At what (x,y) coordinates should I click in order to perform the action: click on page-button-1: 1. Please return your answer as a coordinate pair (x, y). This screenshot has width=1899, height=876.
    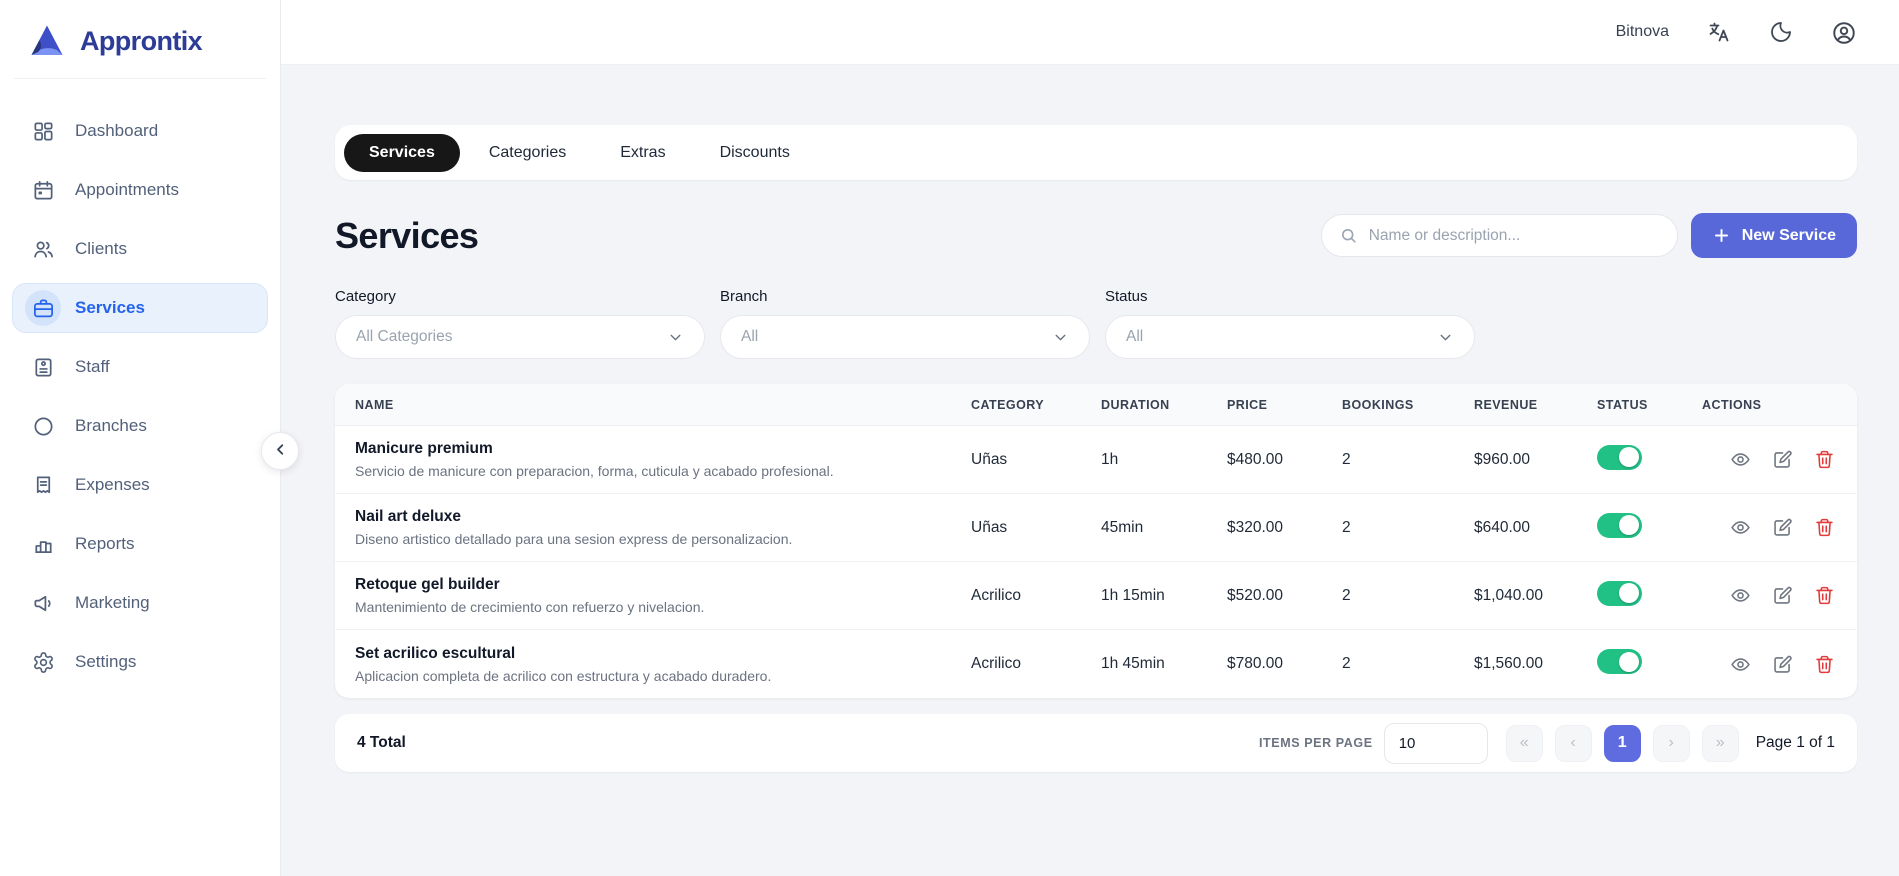
    Looking at the image, I should click on (1622, 743).